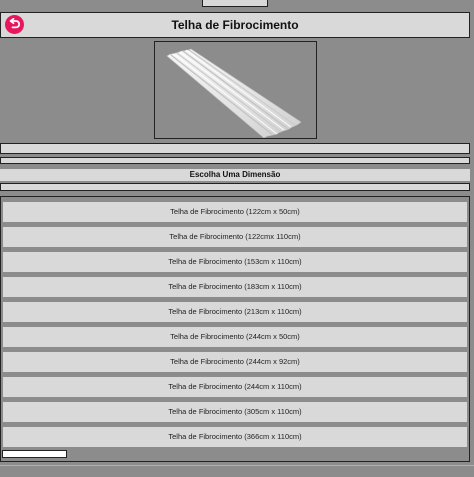 Image resolution: width=474 pixels, height=477 pixels. Describe the element at coordinates (235, 3) in the screenshot. I see `top-tab` at that location.